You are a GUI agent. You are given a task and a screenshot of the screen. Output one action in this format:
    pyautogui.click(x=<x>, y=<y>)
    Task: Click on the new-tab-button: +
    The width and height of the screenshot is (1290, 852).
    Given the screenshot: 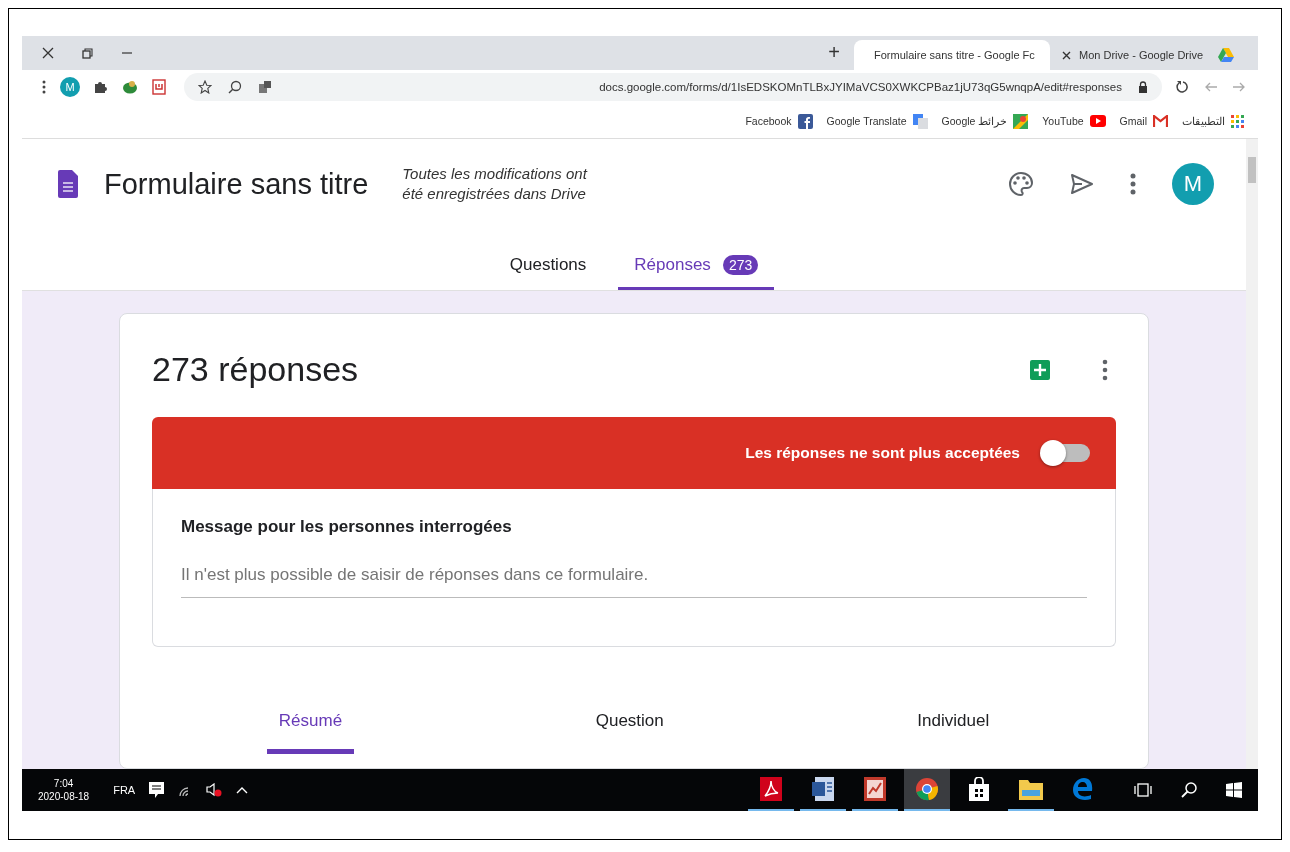 What is the action you would take?
    pyautogui.click(x=834, y=55)
    